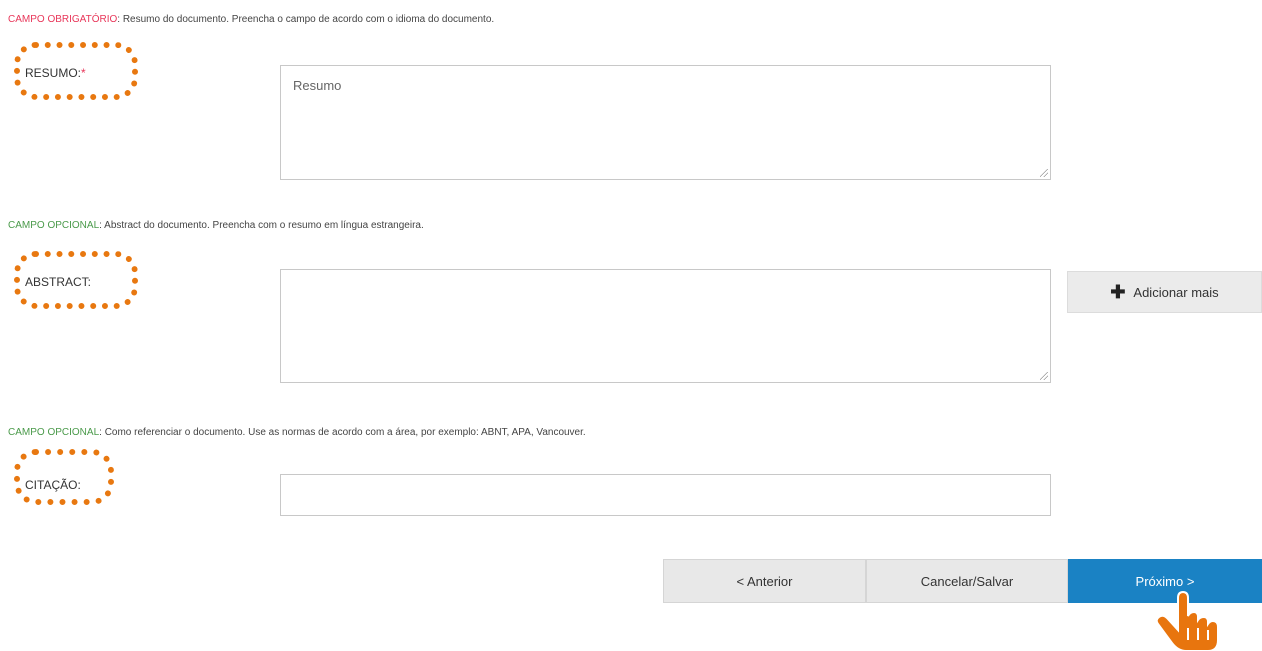 This screenshot has width=1262, height=651. What do you see at coordinates (665, 326) in the screenshot?
I see `abstract-textarea` at bounding box center [665, 326].